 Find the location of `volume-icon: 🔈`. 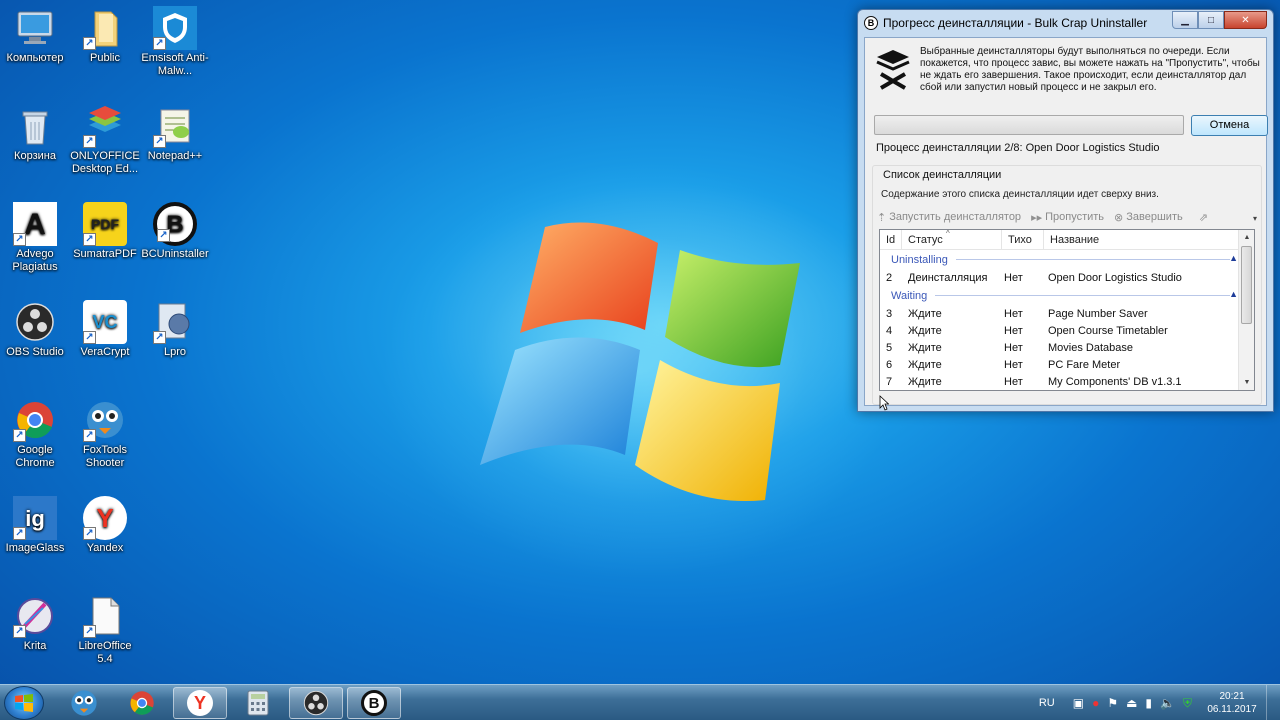

volume-icon: 🔈 is located at coordinates (1167, 703).